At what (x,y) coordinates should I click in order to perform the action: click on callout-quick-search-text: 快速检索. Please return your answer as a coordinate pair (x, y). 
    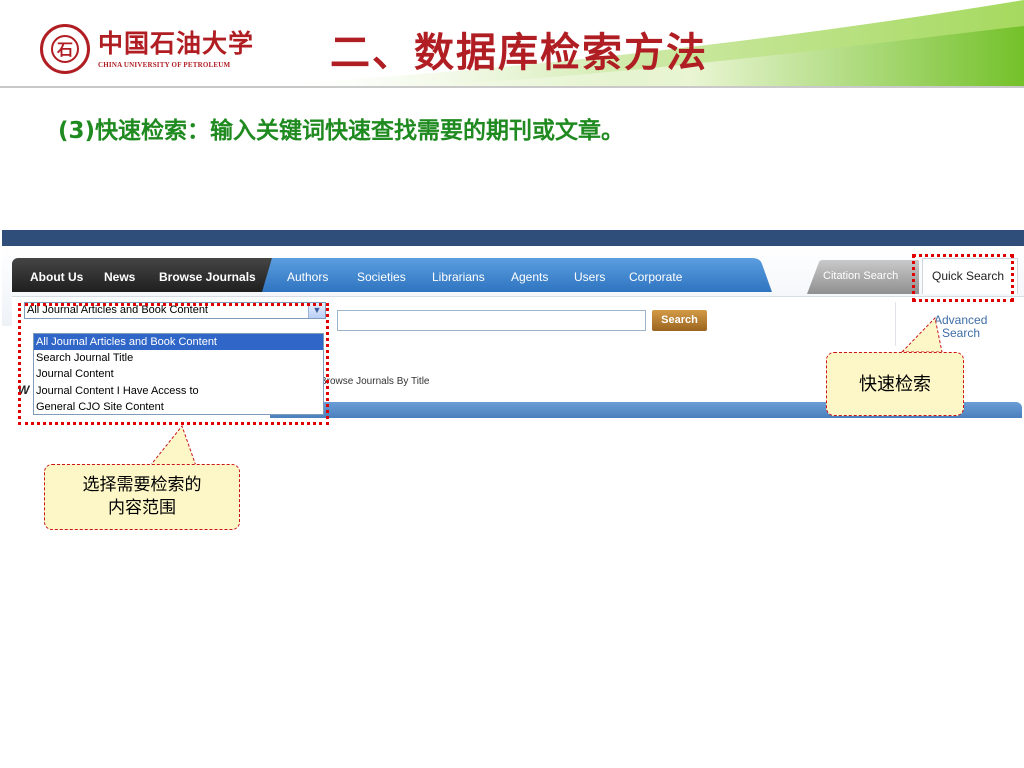
    Looking at the image, I should click on (895, 384).